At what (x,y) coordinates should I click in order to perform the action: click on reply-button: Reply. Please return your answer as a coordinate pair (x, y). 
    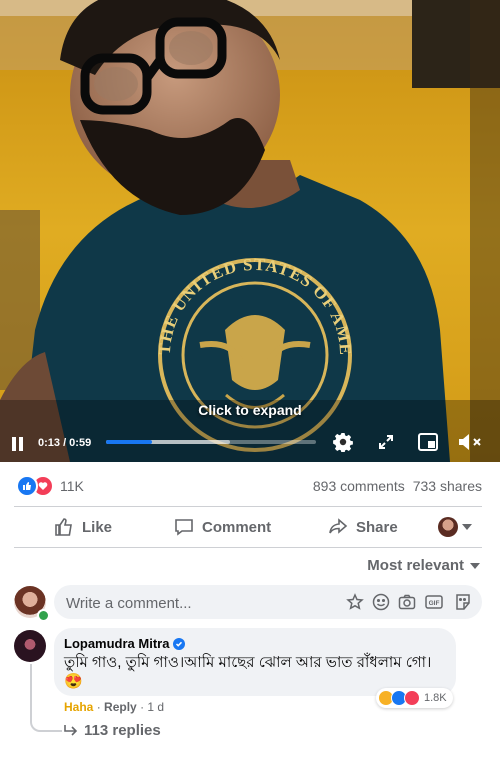
    Looking at the image, I should click on (120, 707).